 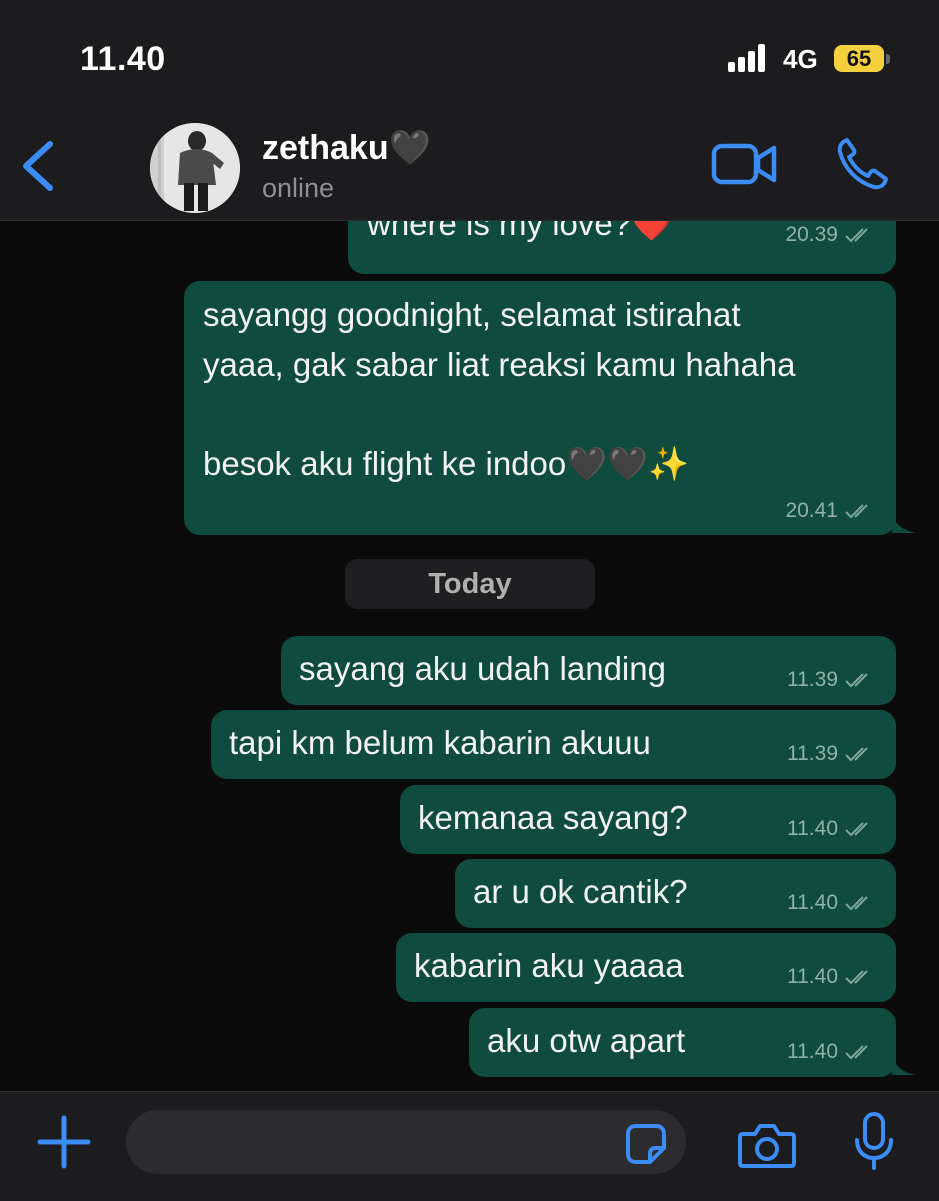 I want to click on message-text: ar u ok cantik?, so click(x=580, y=891).